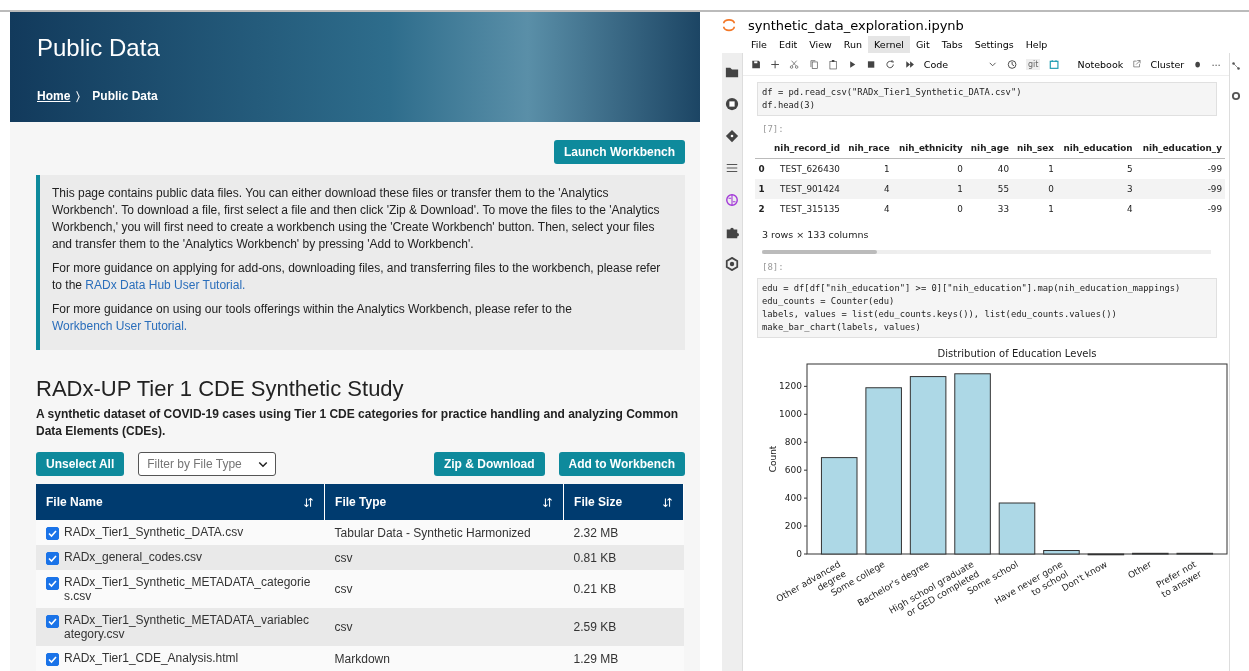  I want to click on restart-icon, so click(890, 64).